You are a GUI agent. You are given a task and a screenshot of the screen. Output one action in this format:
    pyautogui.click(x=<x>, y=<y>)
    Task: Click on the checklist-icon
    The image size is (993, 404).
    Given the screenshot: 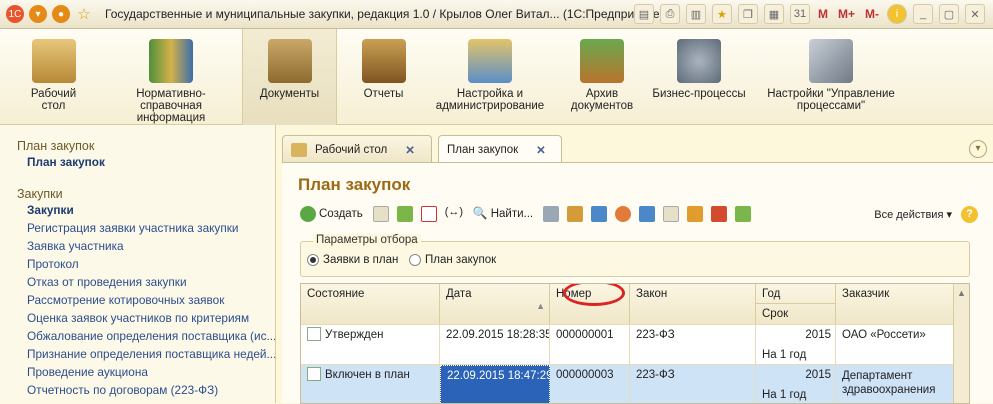 What is the action you would take?
    pyautogui.click(x=743, y=214)
    